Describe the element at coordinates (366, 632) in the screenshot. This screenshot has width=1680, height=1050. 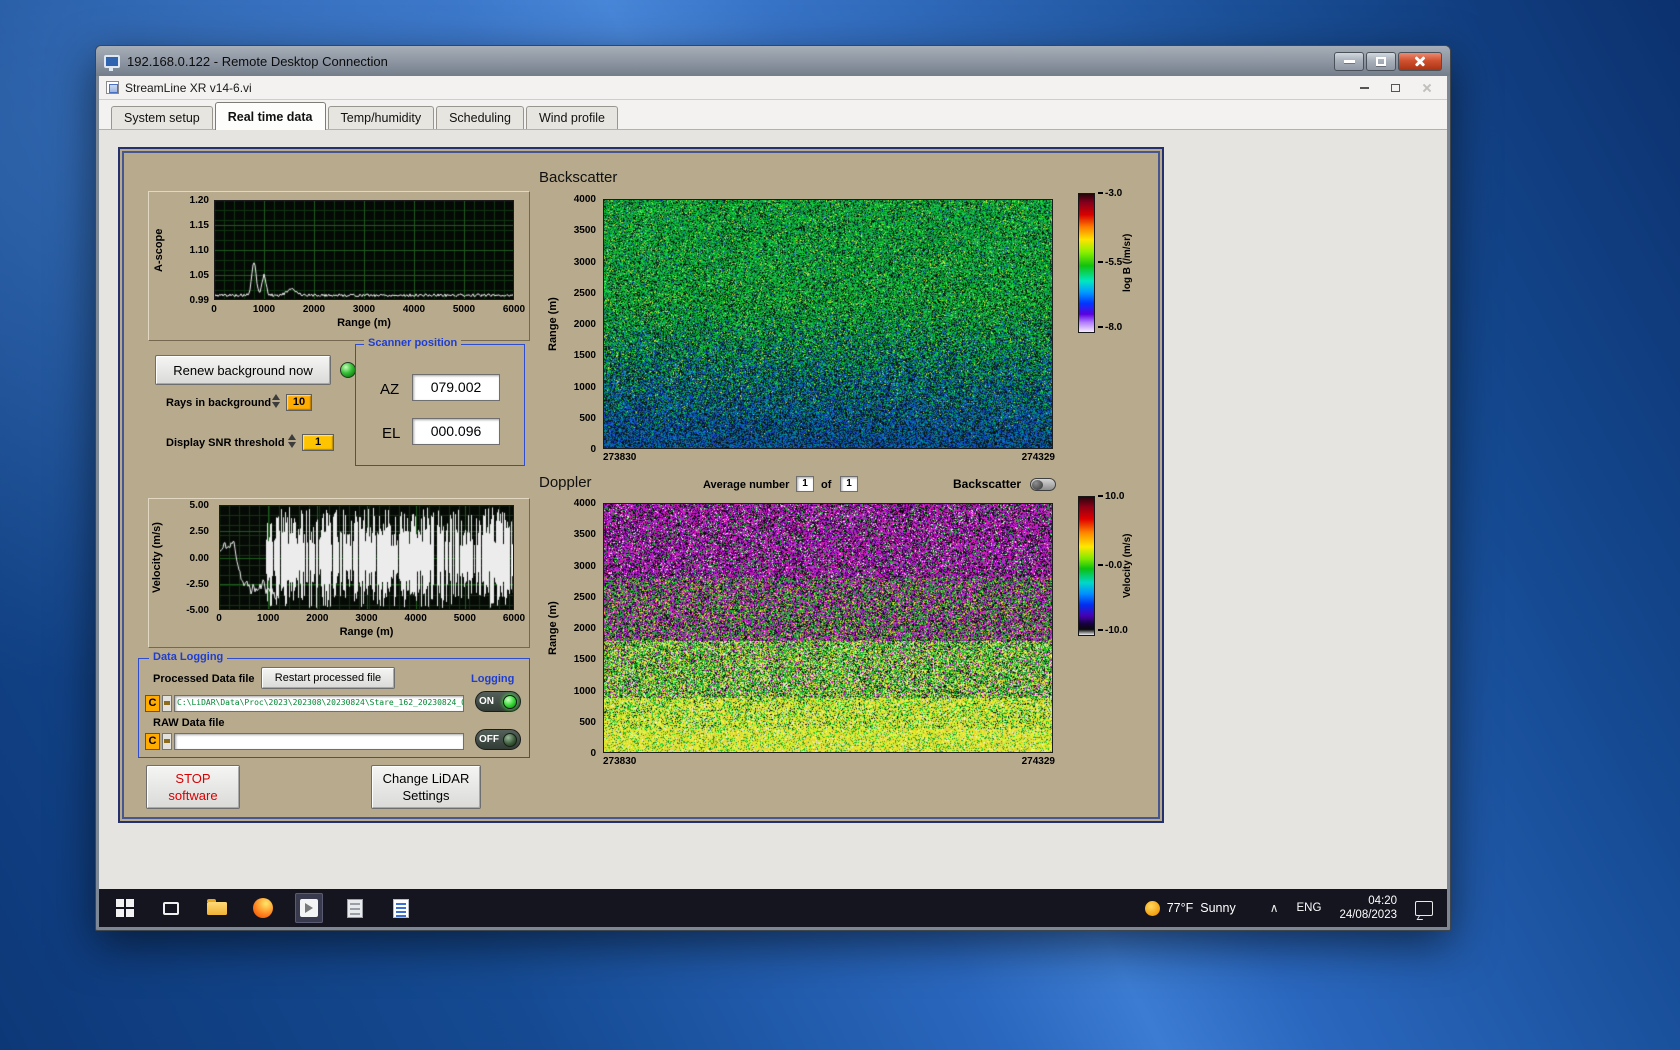
I see `velocity-x-axis-label: Range (m)` at that location.